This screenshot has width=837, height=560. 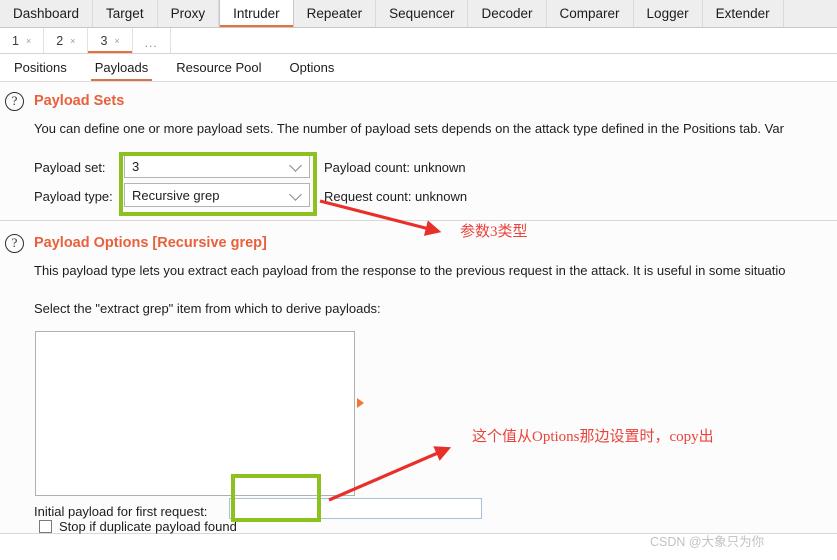 I want to click on sub-tab-label: Positions, so click(x=40, y=67).